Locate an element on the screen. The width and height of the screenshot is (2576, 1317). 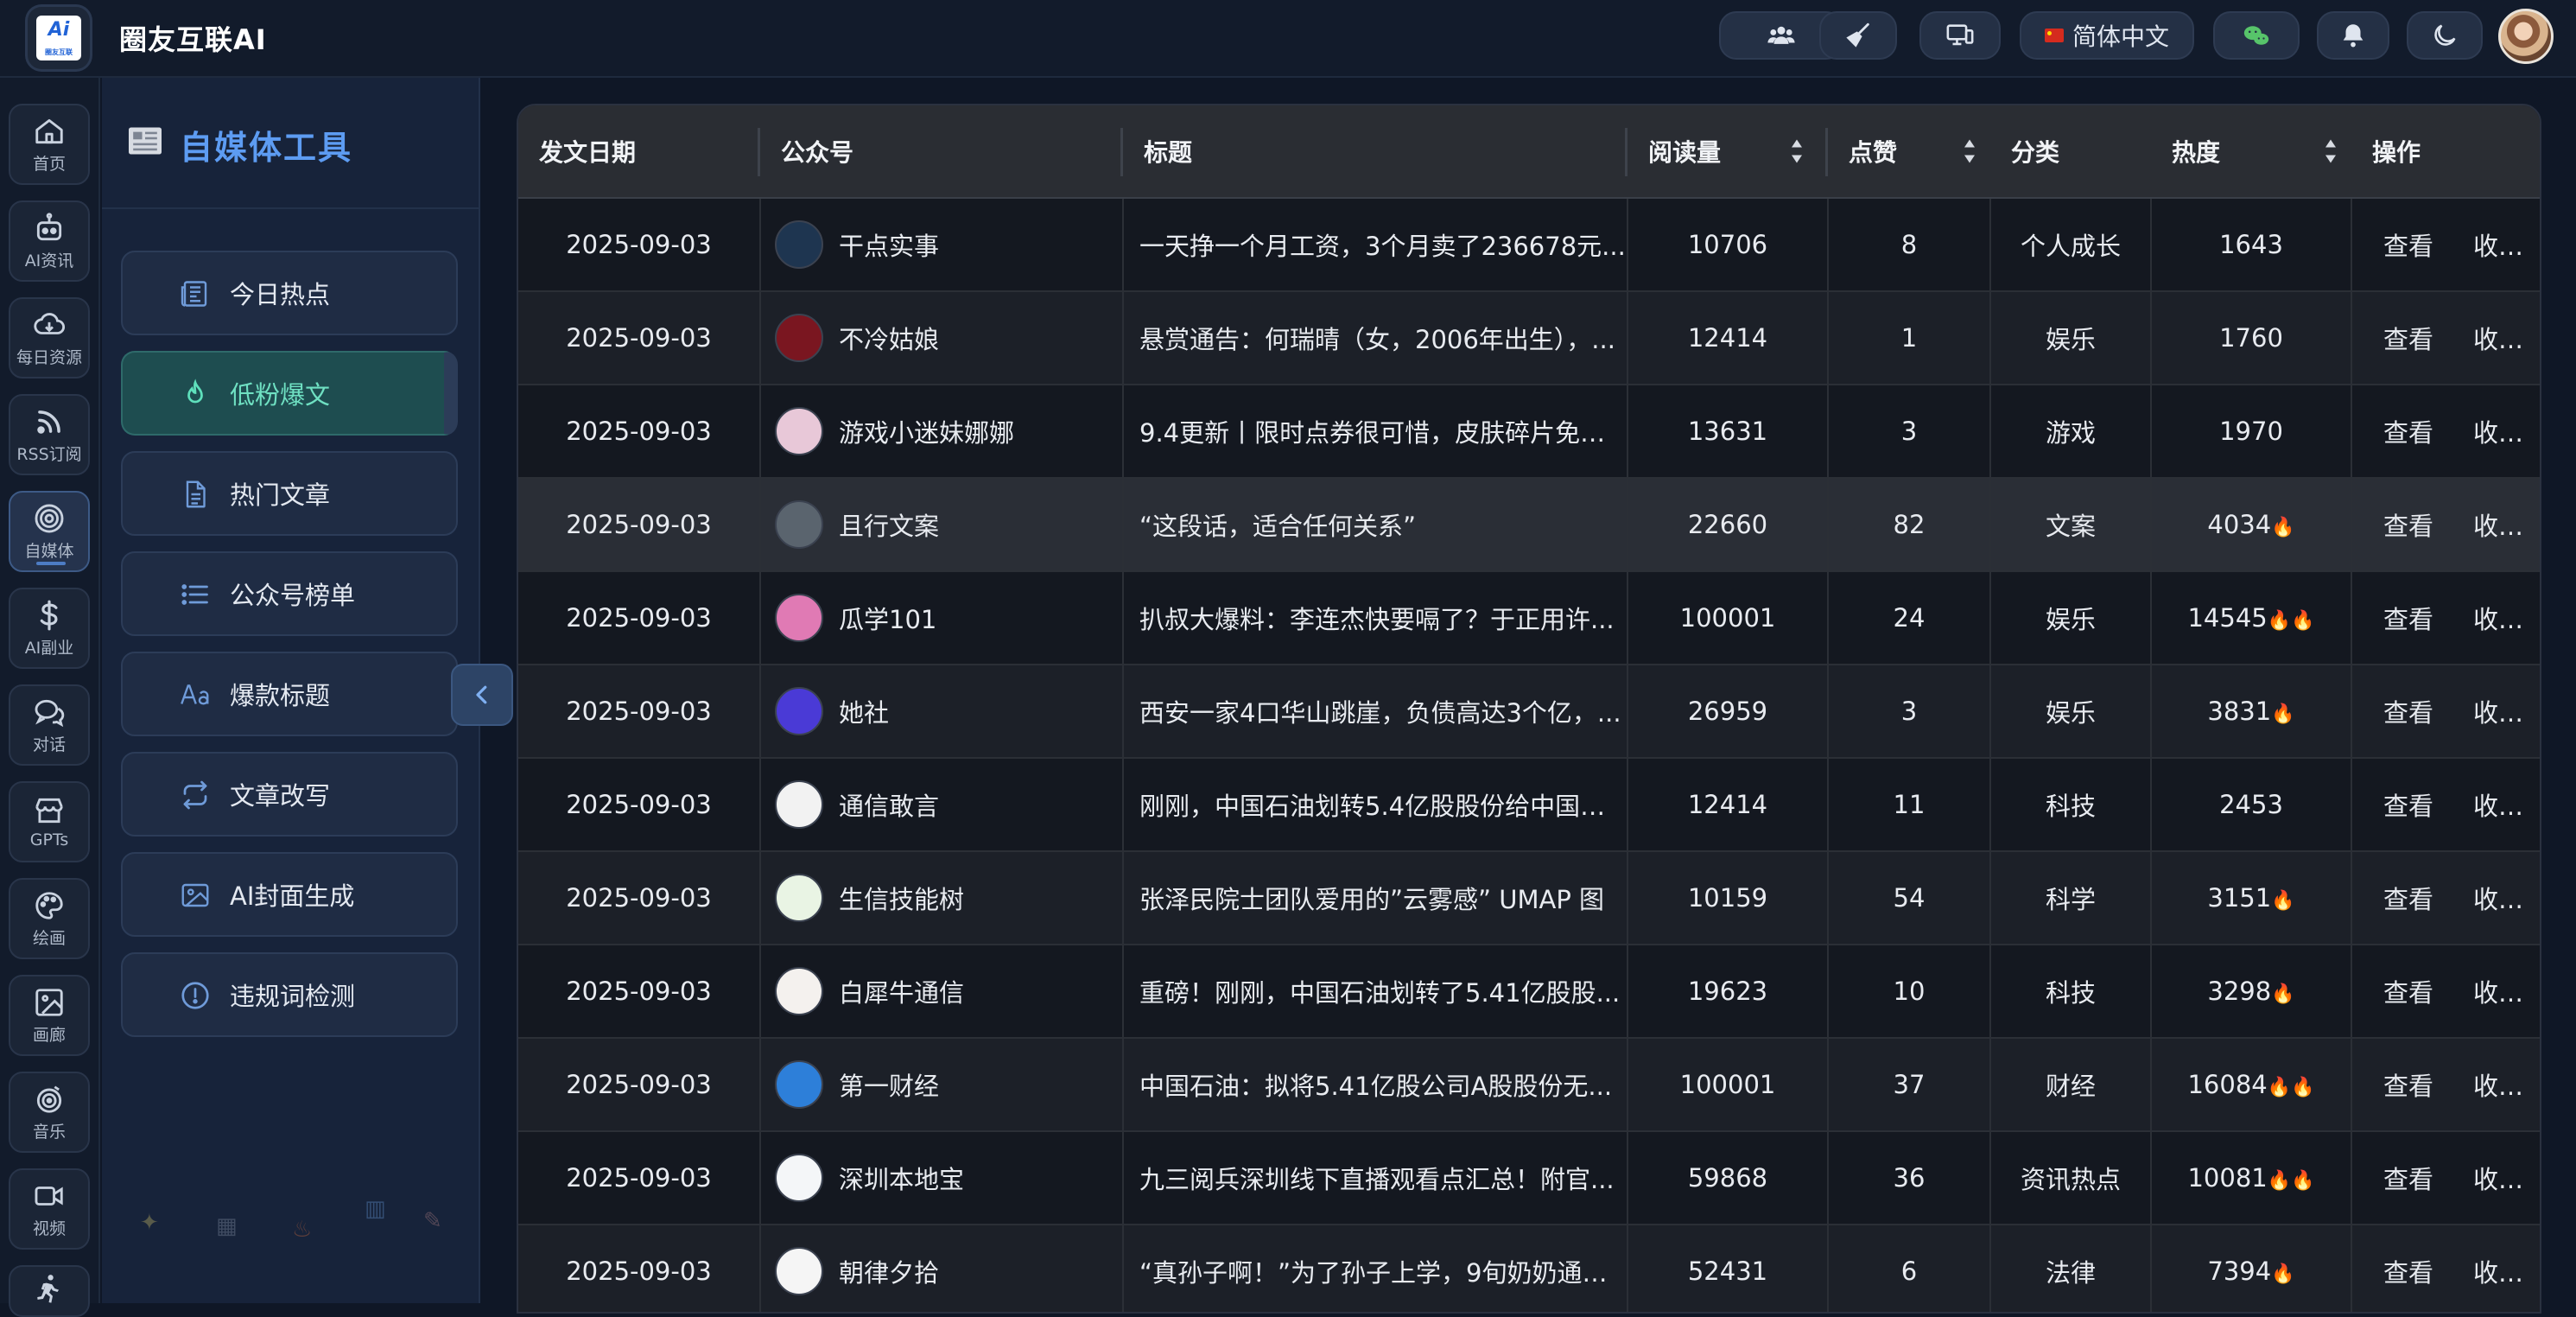
rail-item-music: 音乐 is located at coordinates (49, 1112).